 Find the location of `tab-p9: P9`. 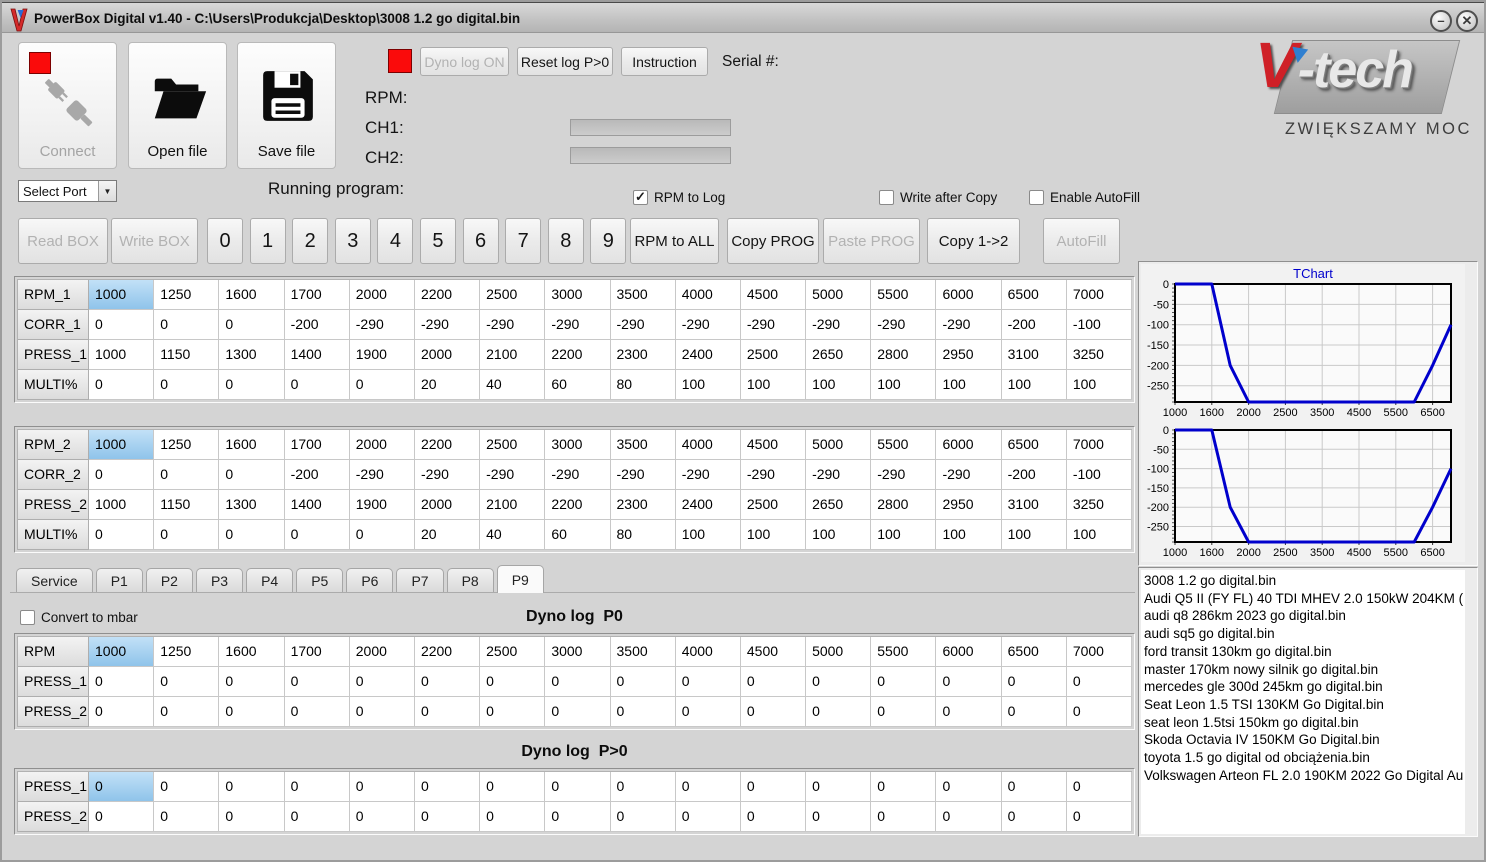

tab-p9: P9 is located at coordinates (520, 579).